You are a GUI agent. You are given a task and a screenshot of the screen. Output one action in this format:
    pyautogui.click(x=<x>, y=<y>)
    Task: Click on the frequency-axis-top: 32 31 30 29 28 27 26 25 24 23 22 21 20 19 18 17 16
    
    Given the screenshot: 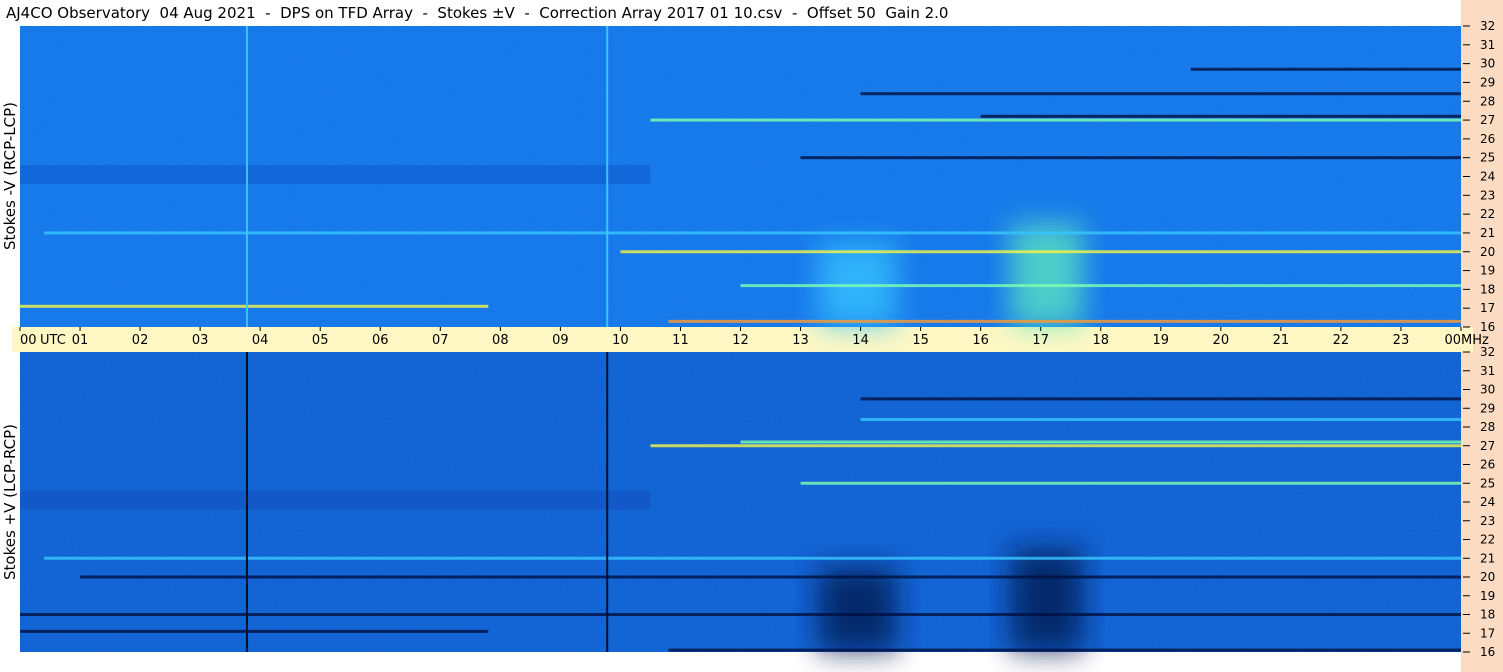 What is the action you would take?
    pyautogui.click(x=1479, y=176)
    